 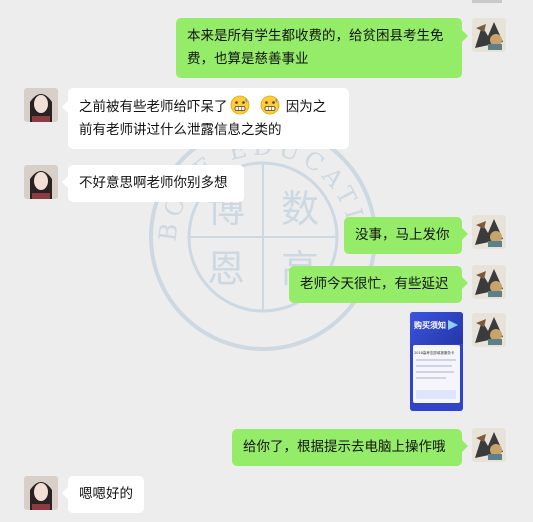 I want to click on message-bubble: 之前被有些老师给吓呆了 因为之前有老师讲过什么泄露信息之类的, so click(x=208, y=118).